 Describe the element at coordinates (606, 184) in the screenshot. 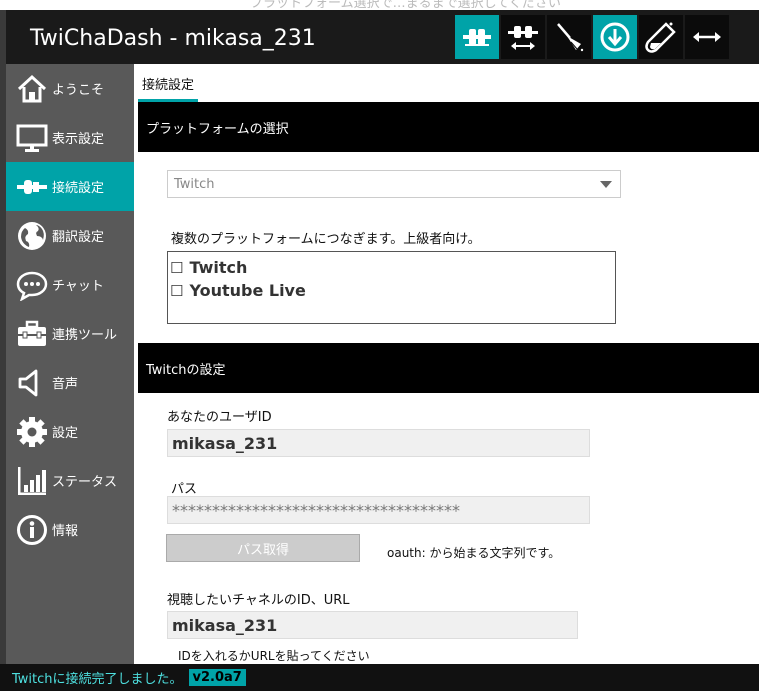

I see `chevron-down-icon` at that location.